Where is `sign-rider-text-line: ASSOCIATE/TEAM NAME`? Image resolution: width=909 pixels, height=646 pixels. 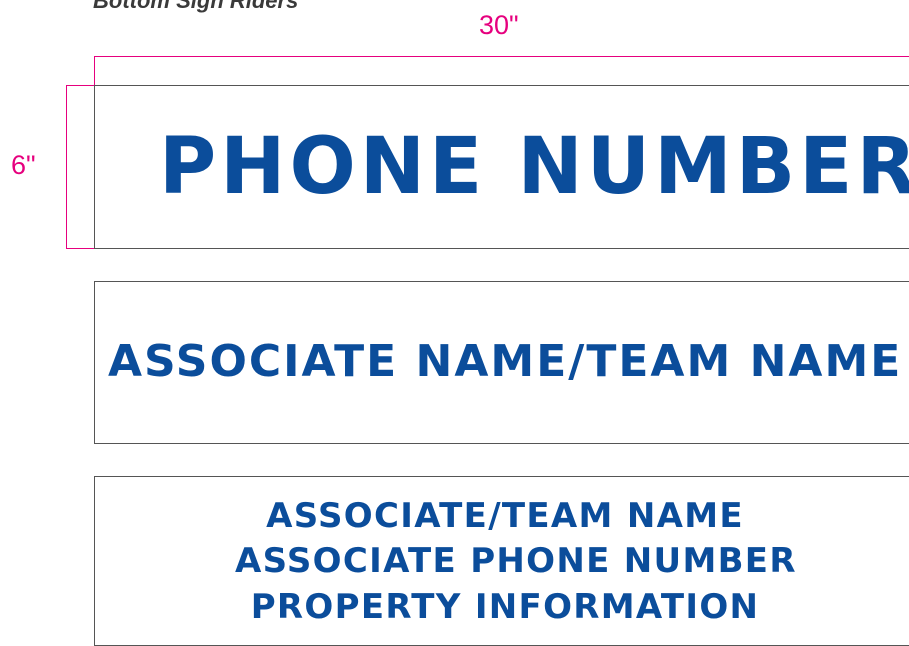
sign-rider-text-line: ASSOCIATE/TEAM NAME is located at coordinates (505, 516).